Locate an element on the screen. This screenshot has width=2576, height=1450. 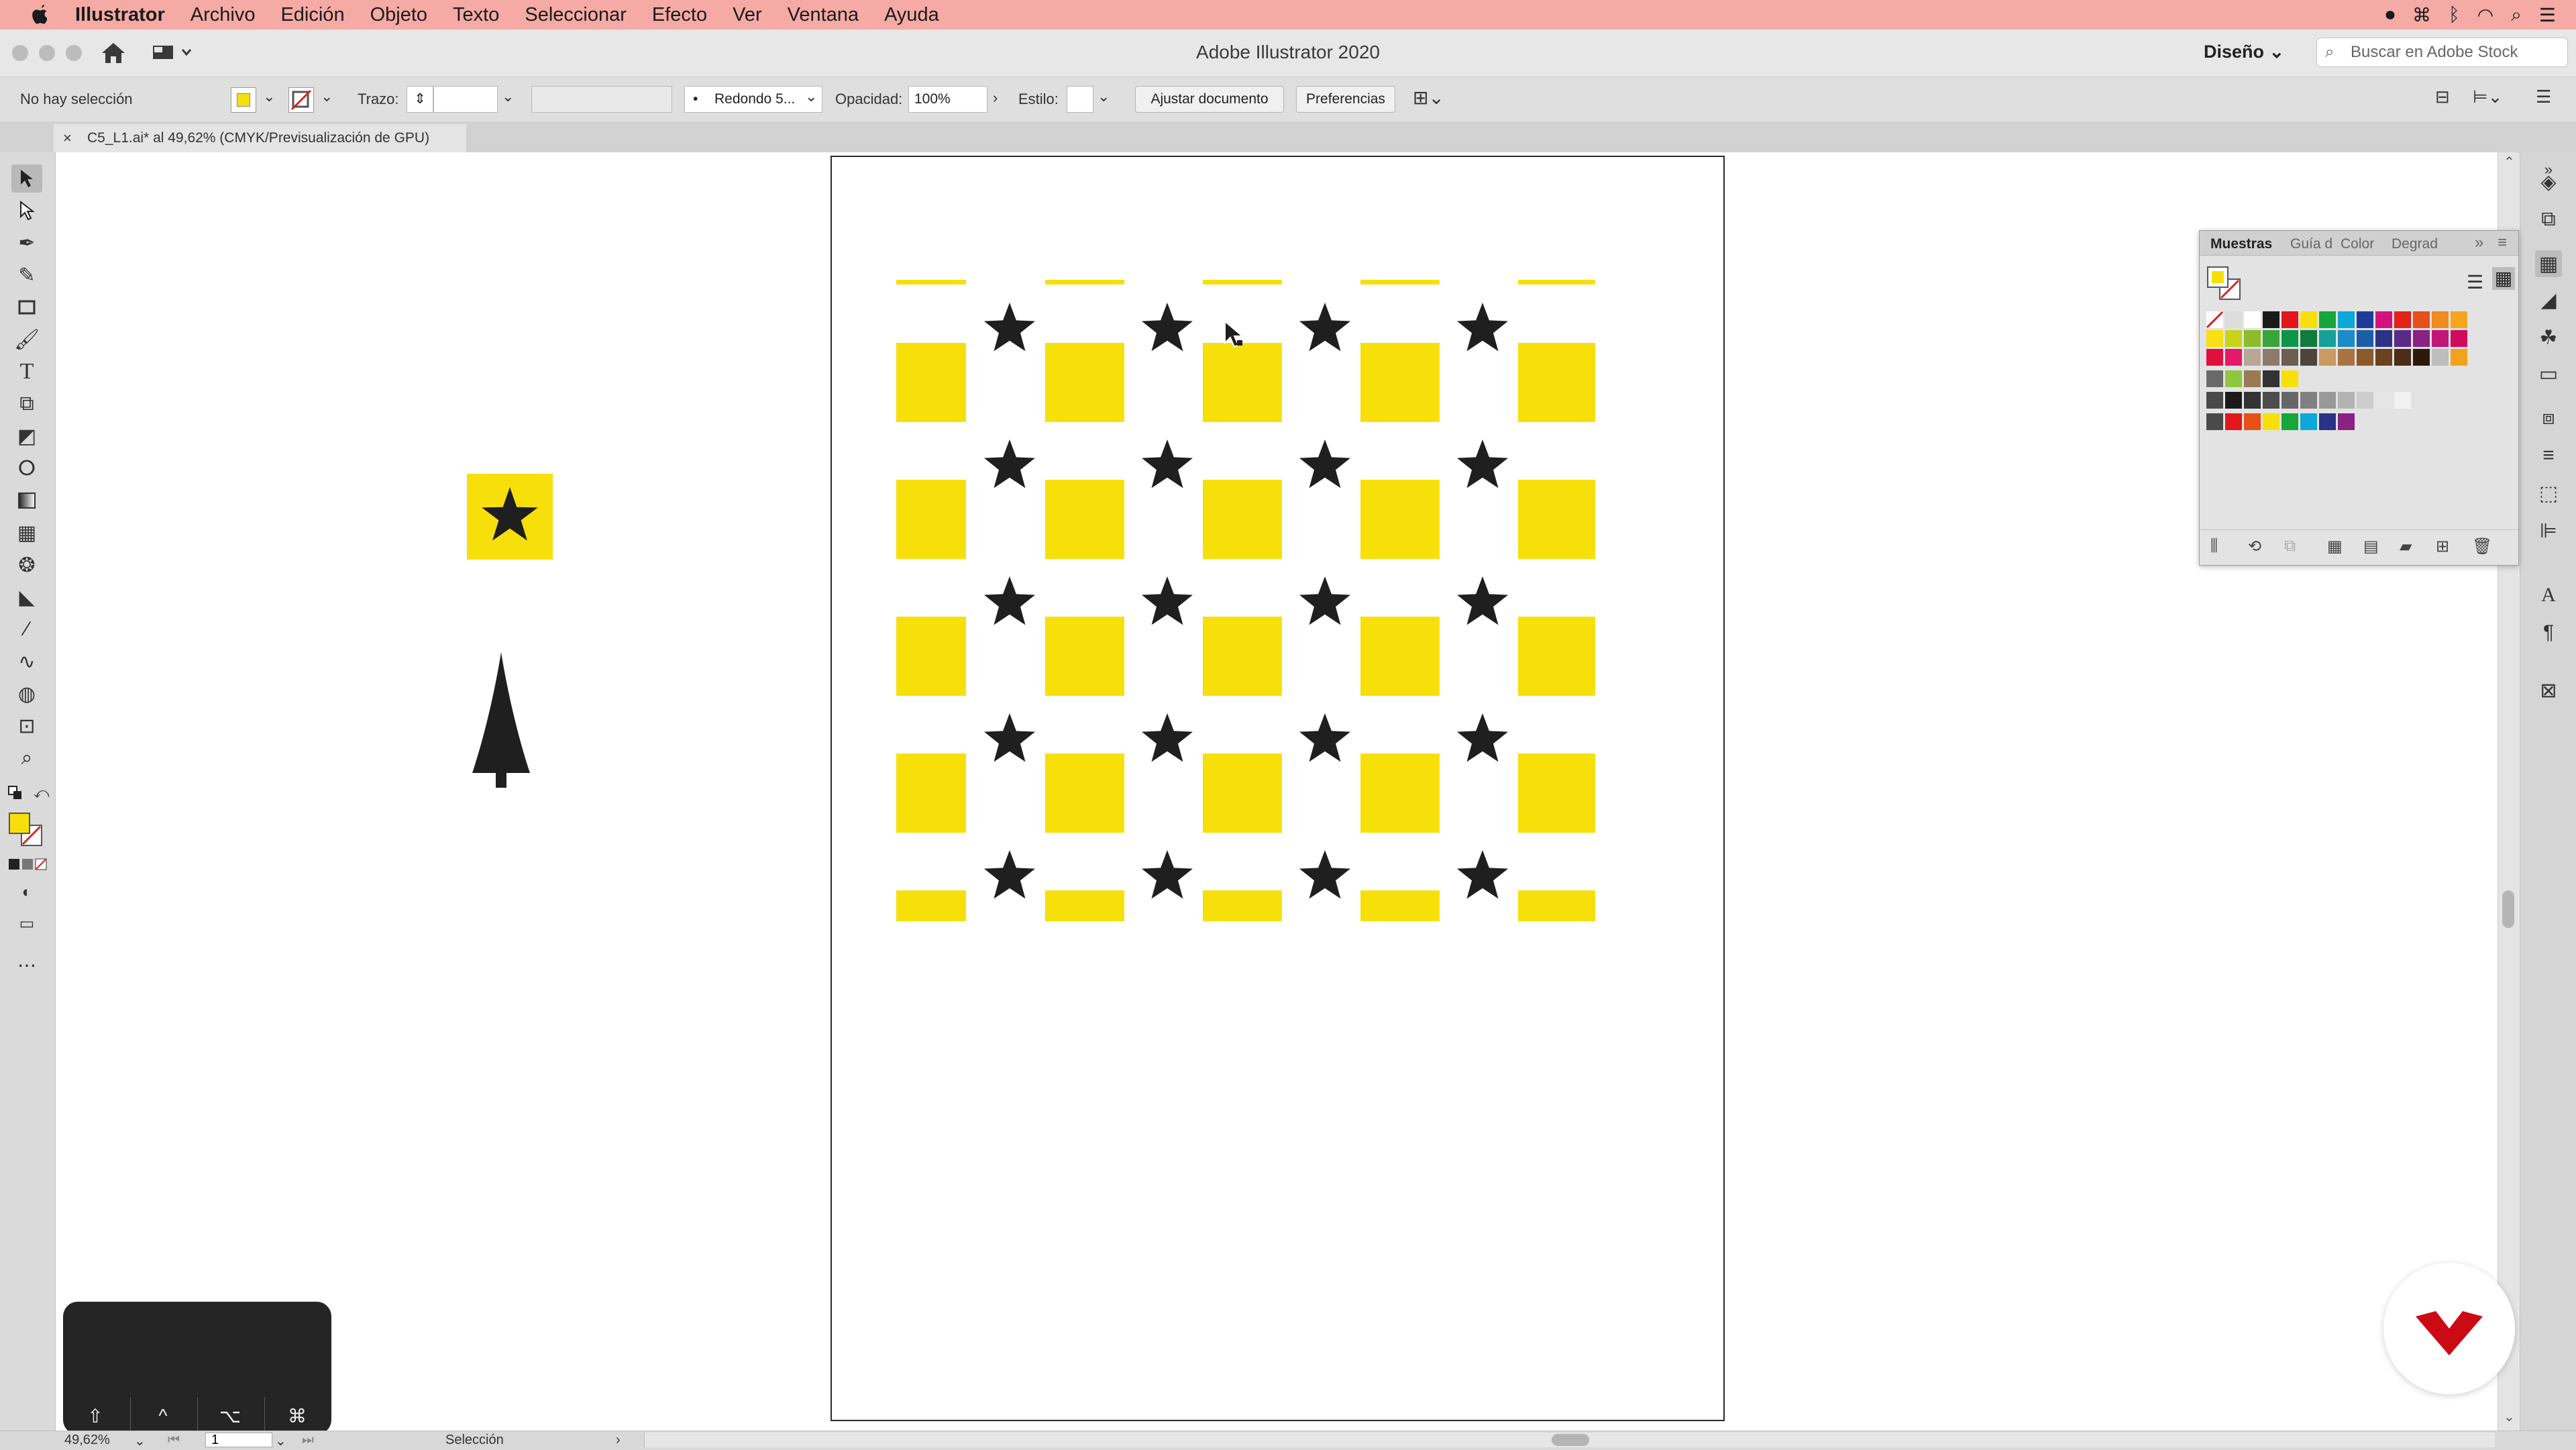
rectangle-tool-icon is located at coordinates (26, 307).